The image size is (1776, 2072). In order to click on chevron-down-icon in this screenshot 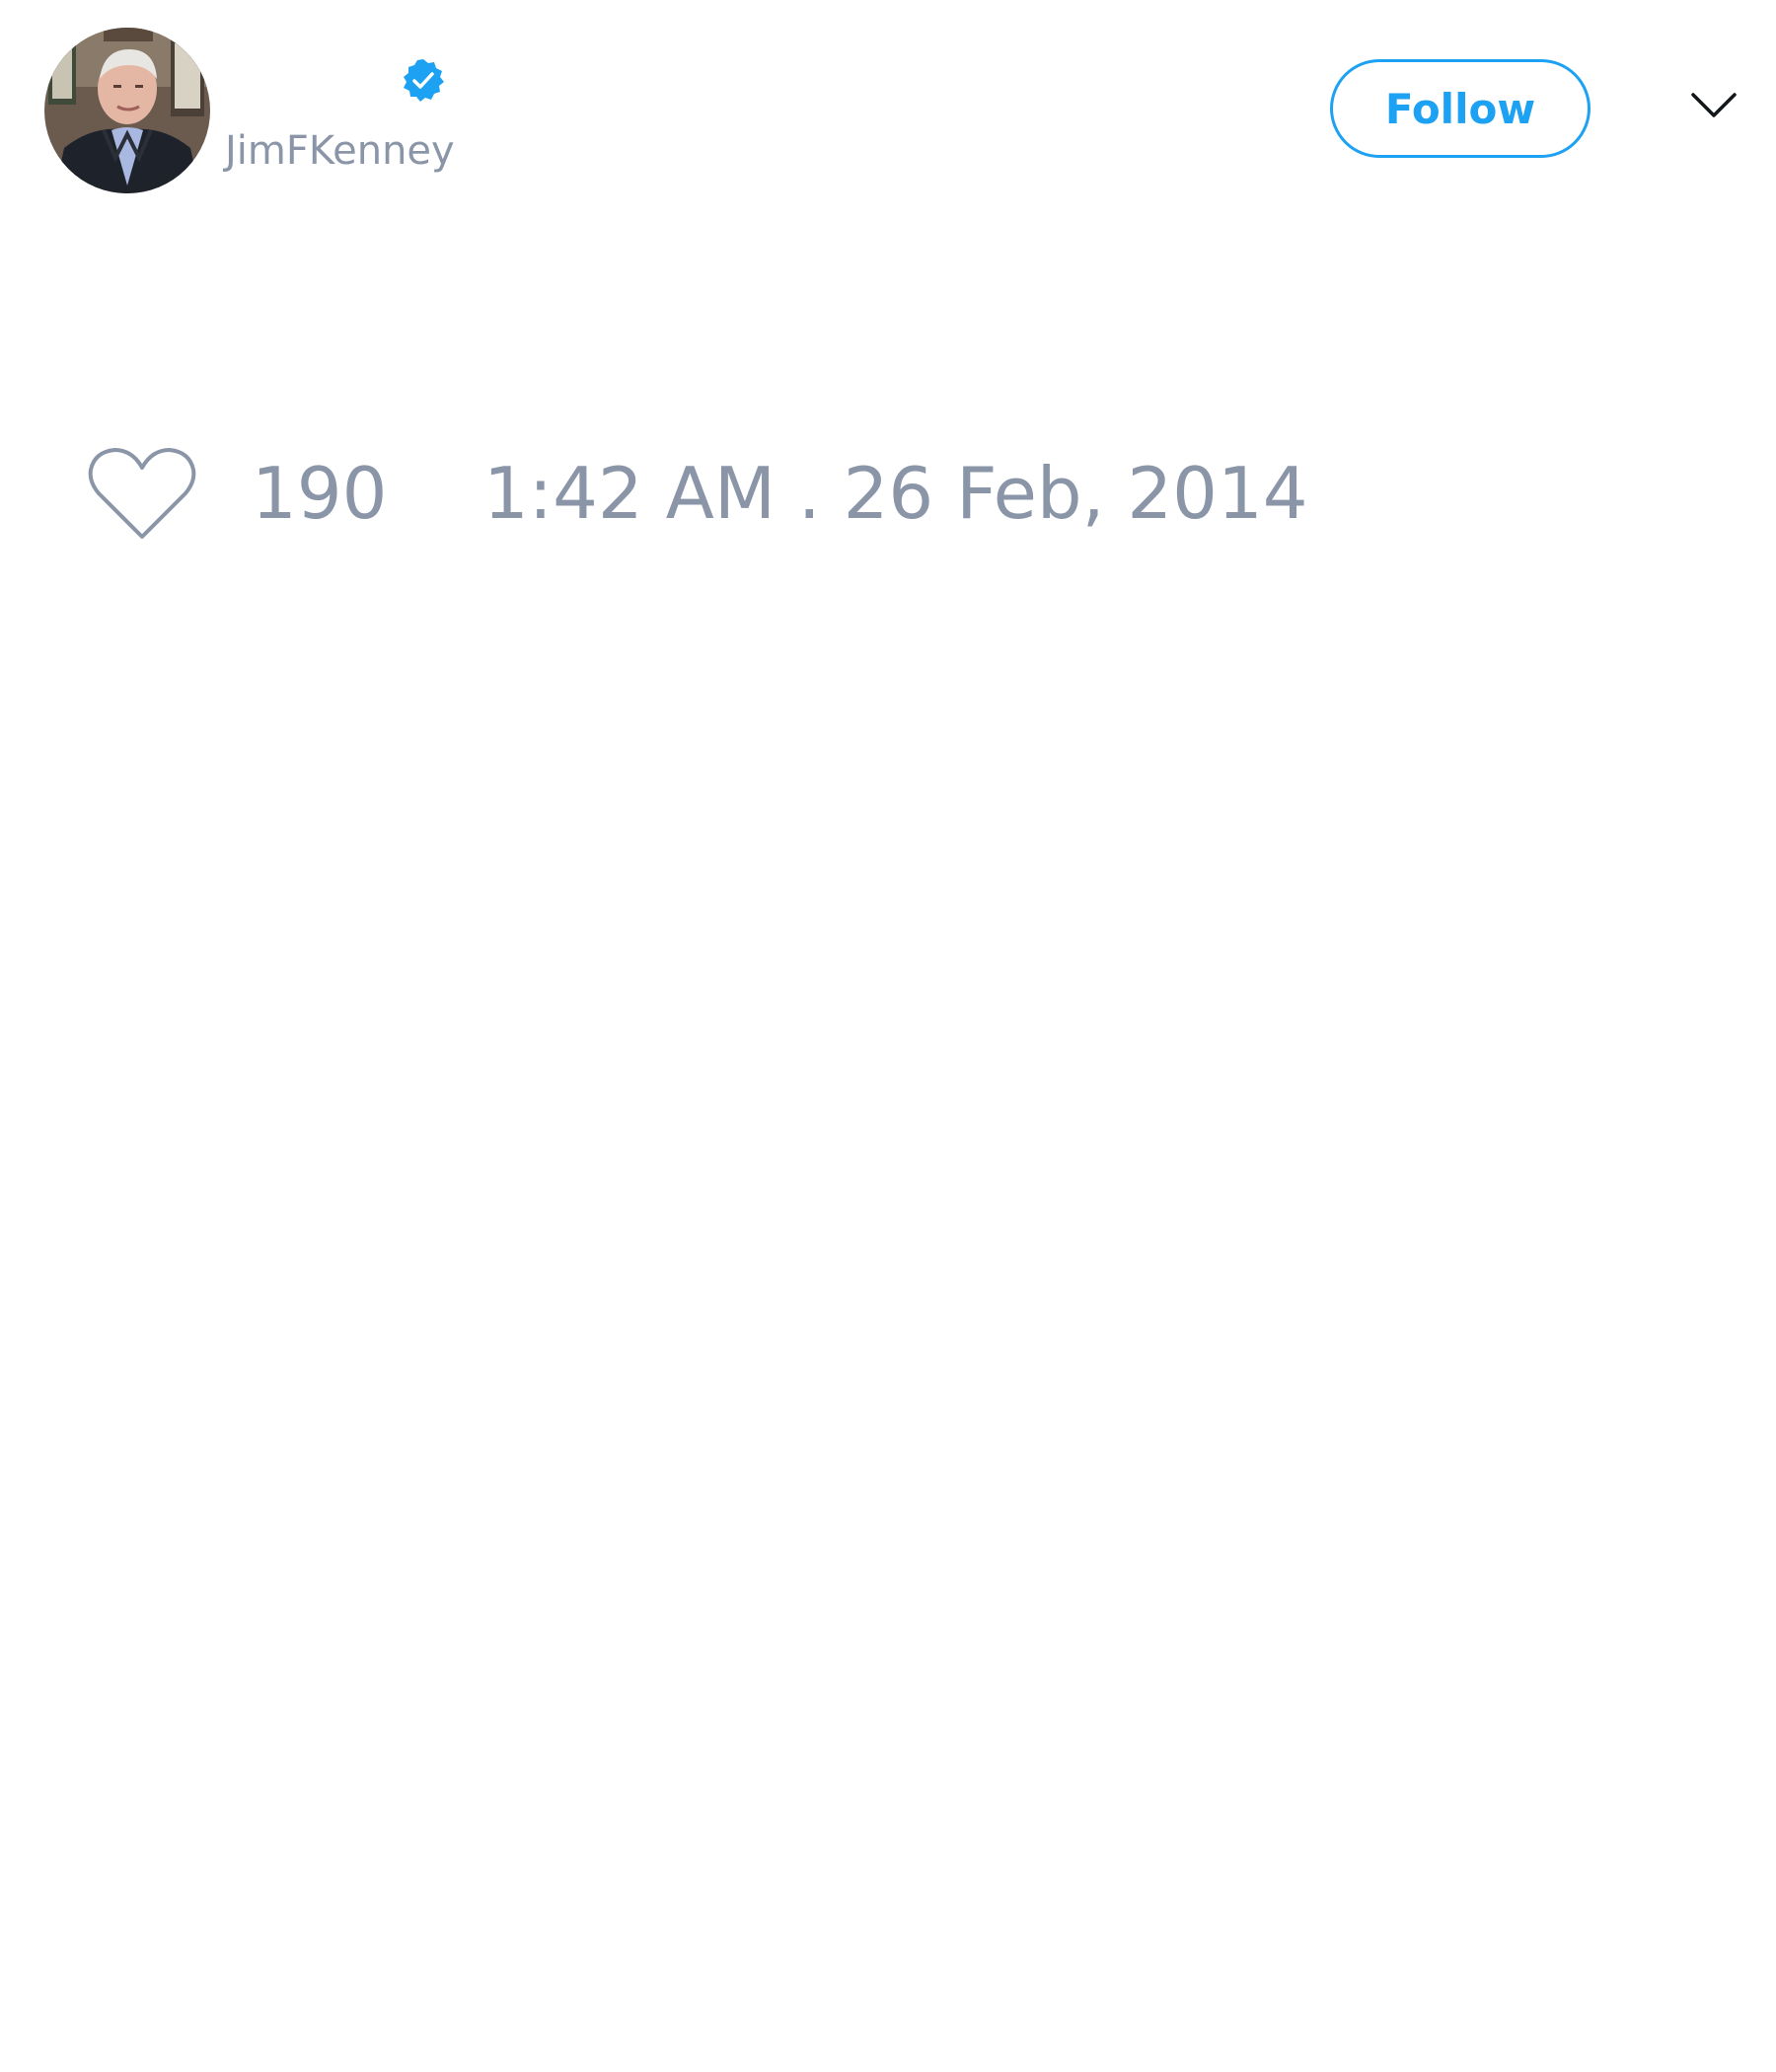, I will do `click(1714, 106)`.